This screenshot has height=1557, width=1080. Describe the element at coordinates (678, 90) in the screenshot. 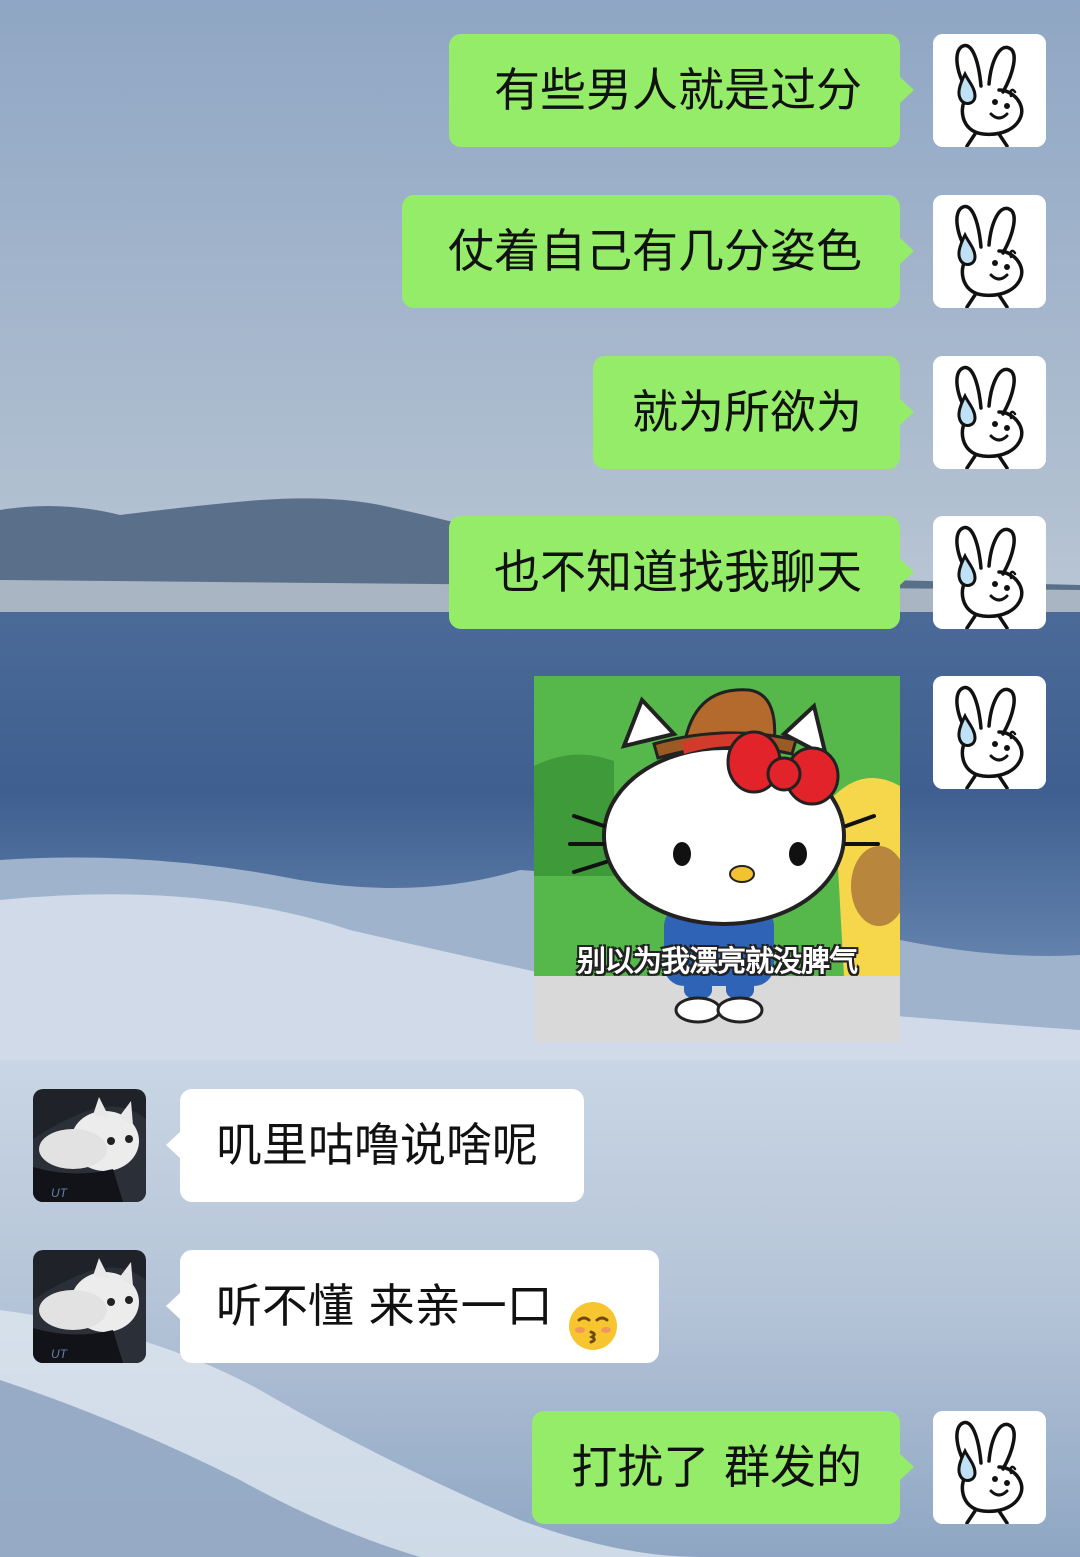

I see `message-text: 有些男人就是过分` at that location.